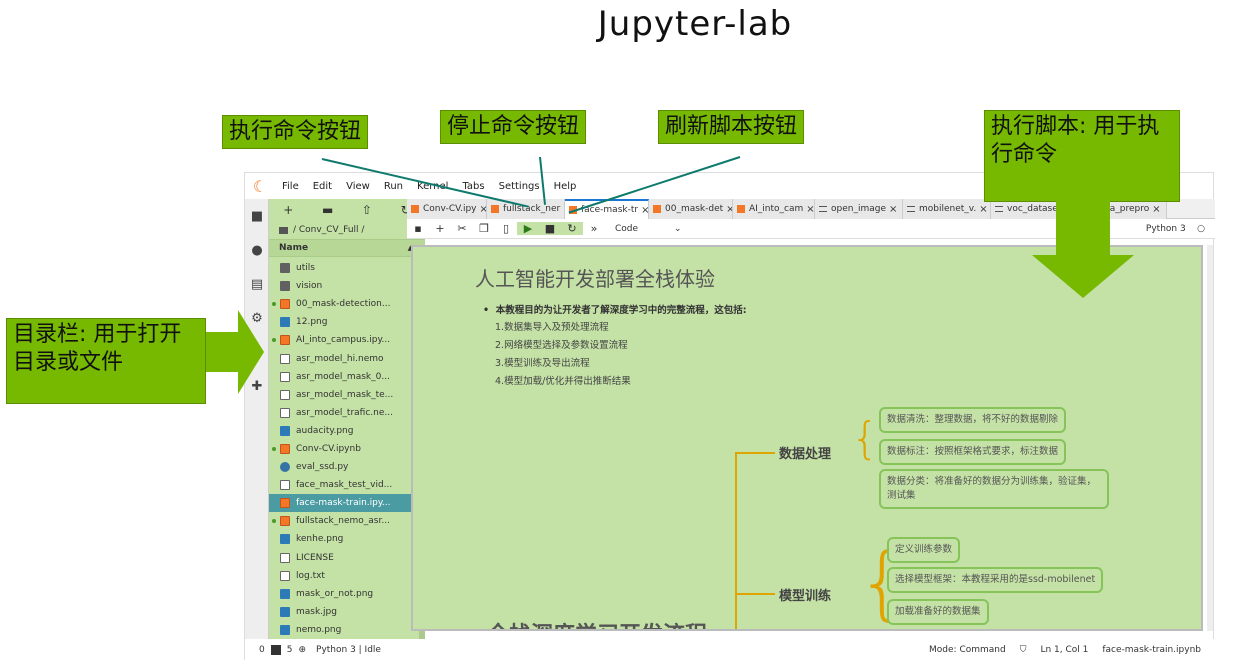 This screenshot has height=669, width=1236. I want to click on insert-cell-icon: +, so click(440, 228).